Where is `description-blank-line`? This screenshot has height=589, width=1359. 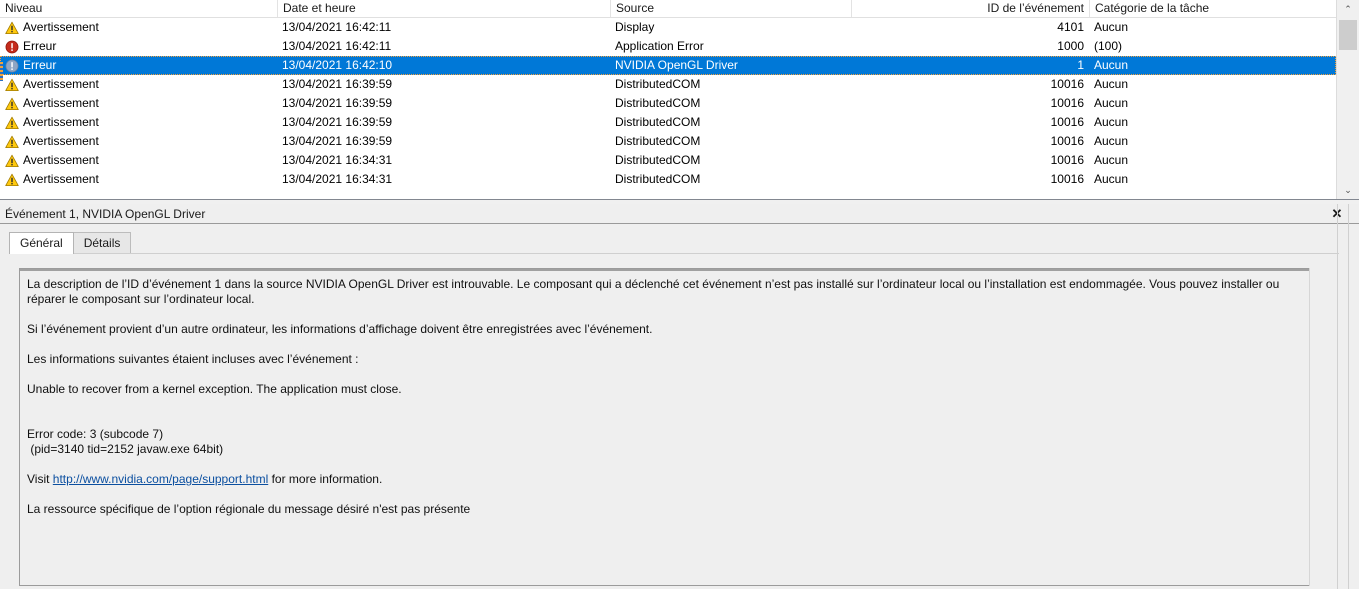
description-blank-line is located at coordinates (665, 404).